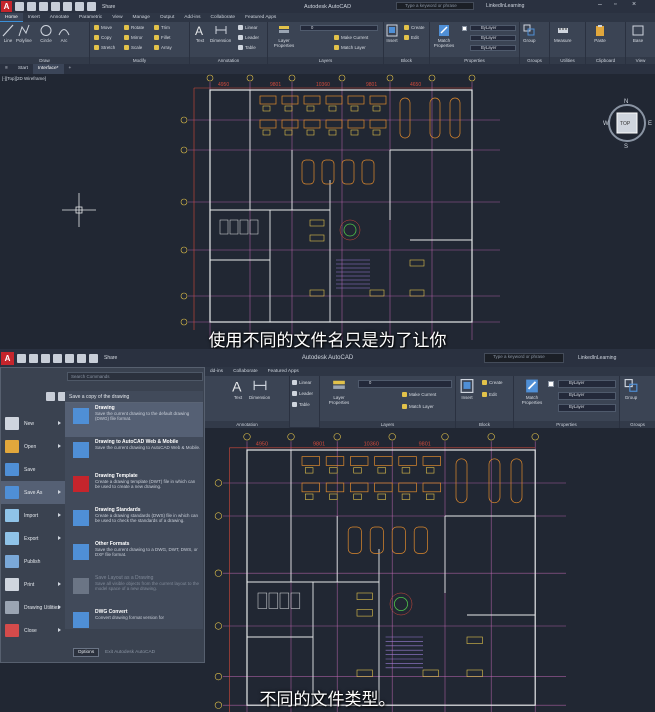 The image size is (655, 712). Describe the element at coordinates (302, 393) in the screenshot. I see `leader-button: Leader` at that location.